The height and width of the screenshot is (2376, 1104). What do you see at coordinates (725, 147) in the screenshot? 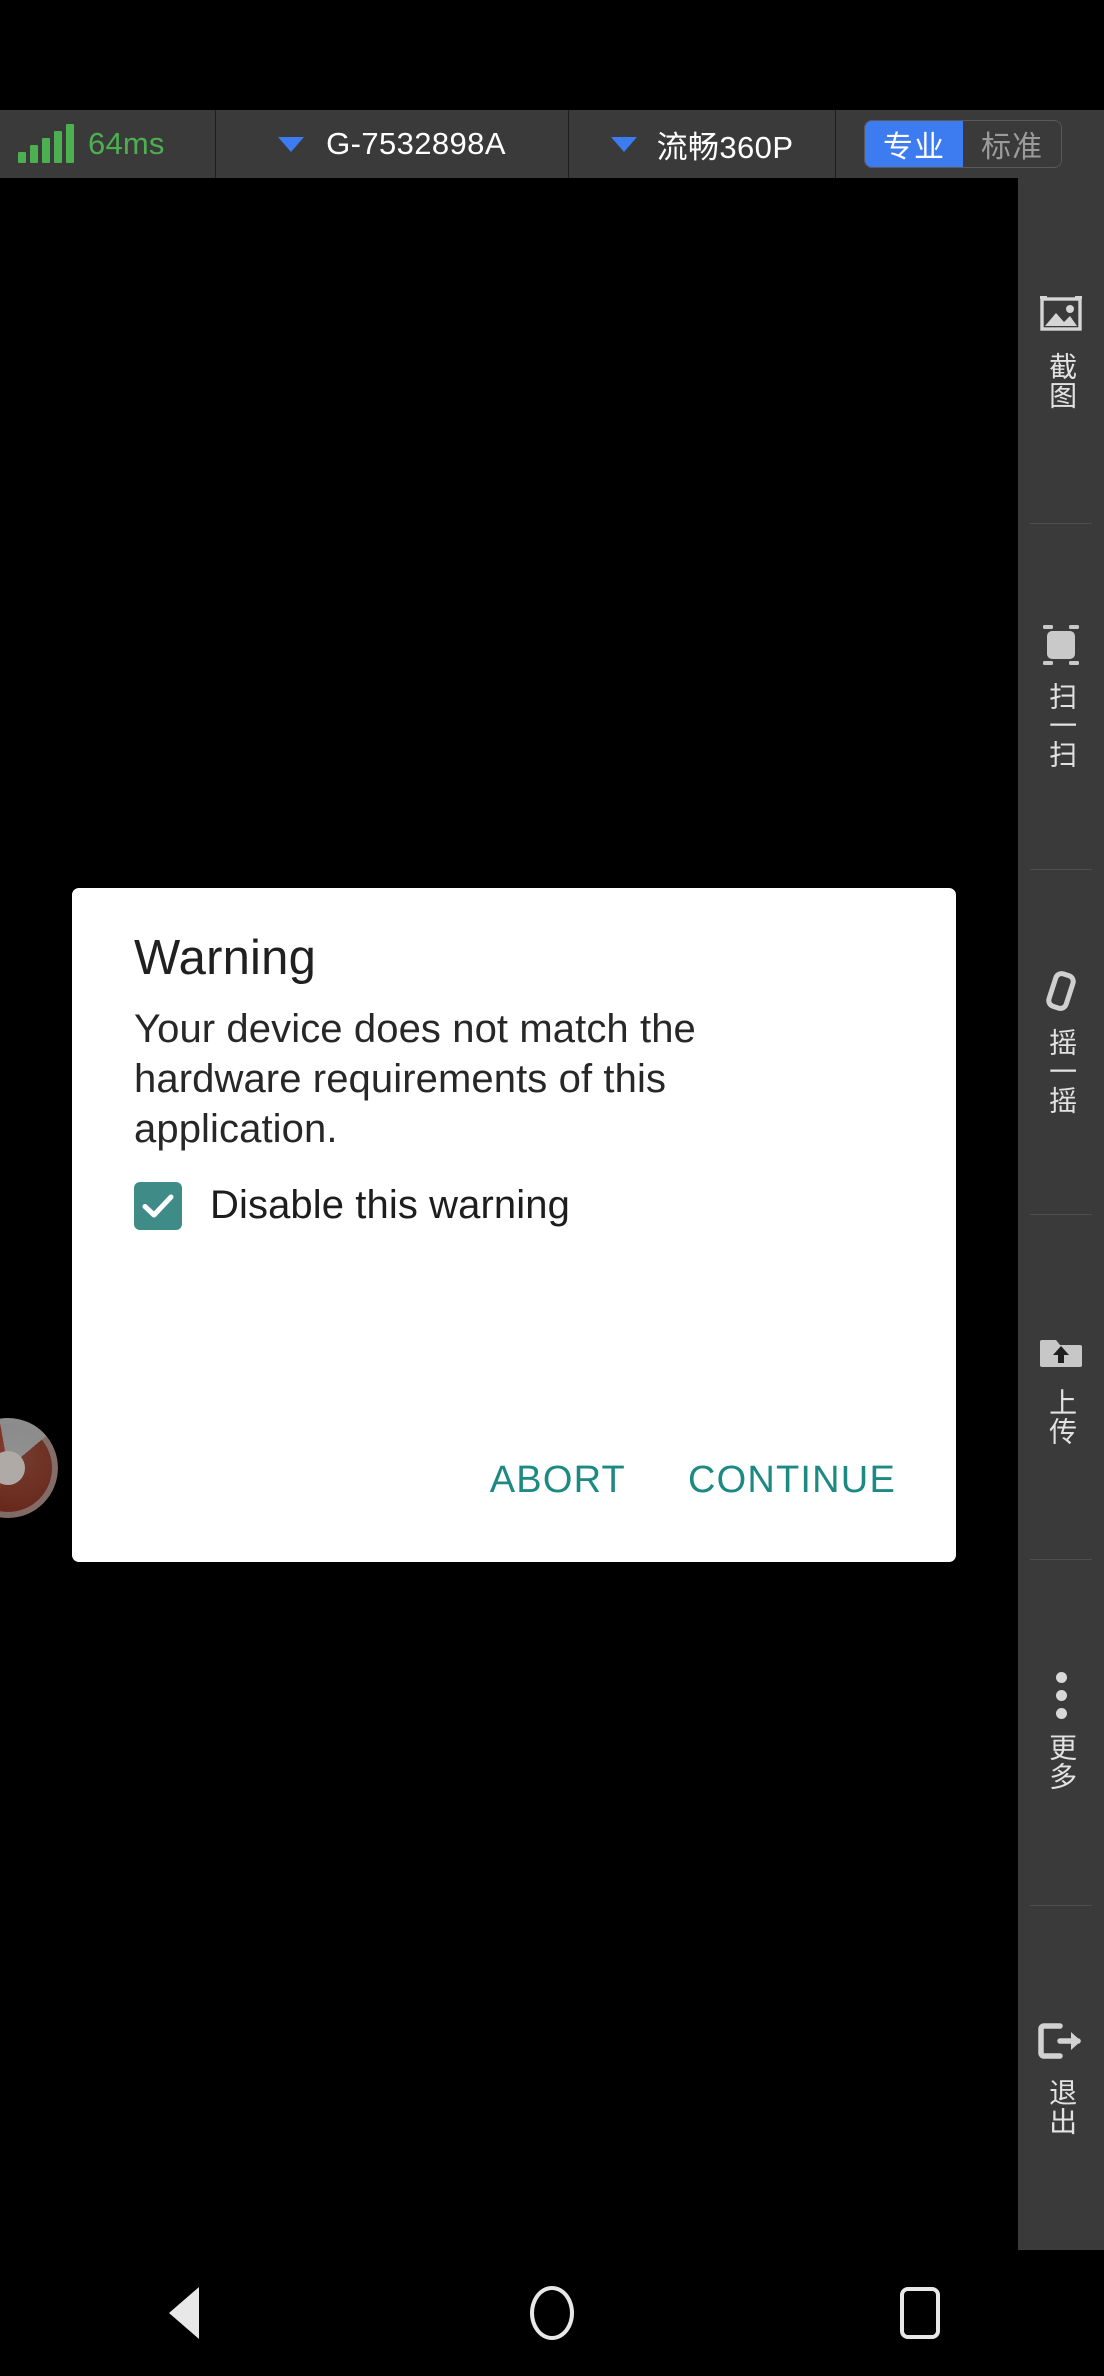
I see `quality-label: 流畅360P` at bounding box center [725, 147].